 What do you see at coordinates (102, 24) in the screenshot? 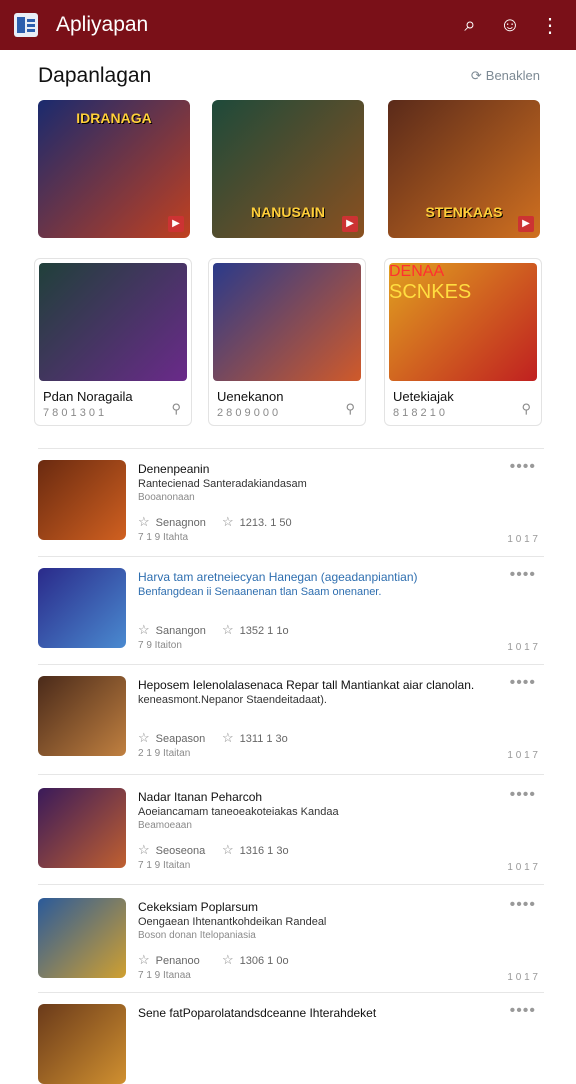
I see `app-title: Apliyapan` at bounding box center [102, 24].